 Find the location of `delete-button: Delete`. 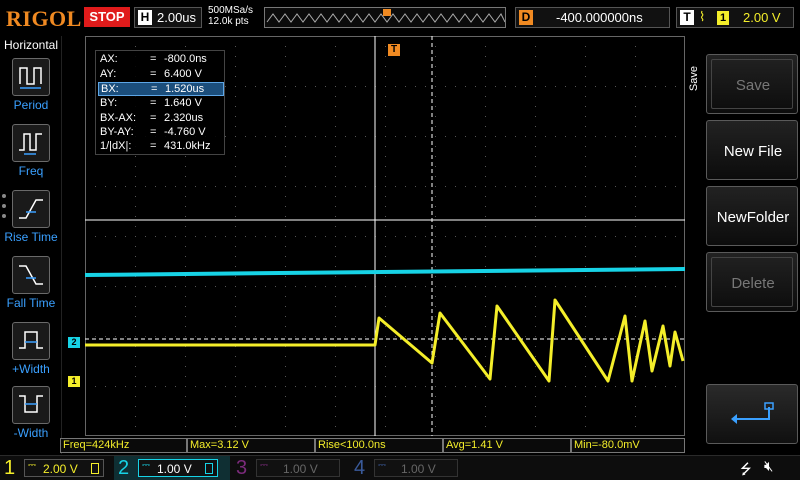

delete-button: Delete is located at coordinates (752, 282).